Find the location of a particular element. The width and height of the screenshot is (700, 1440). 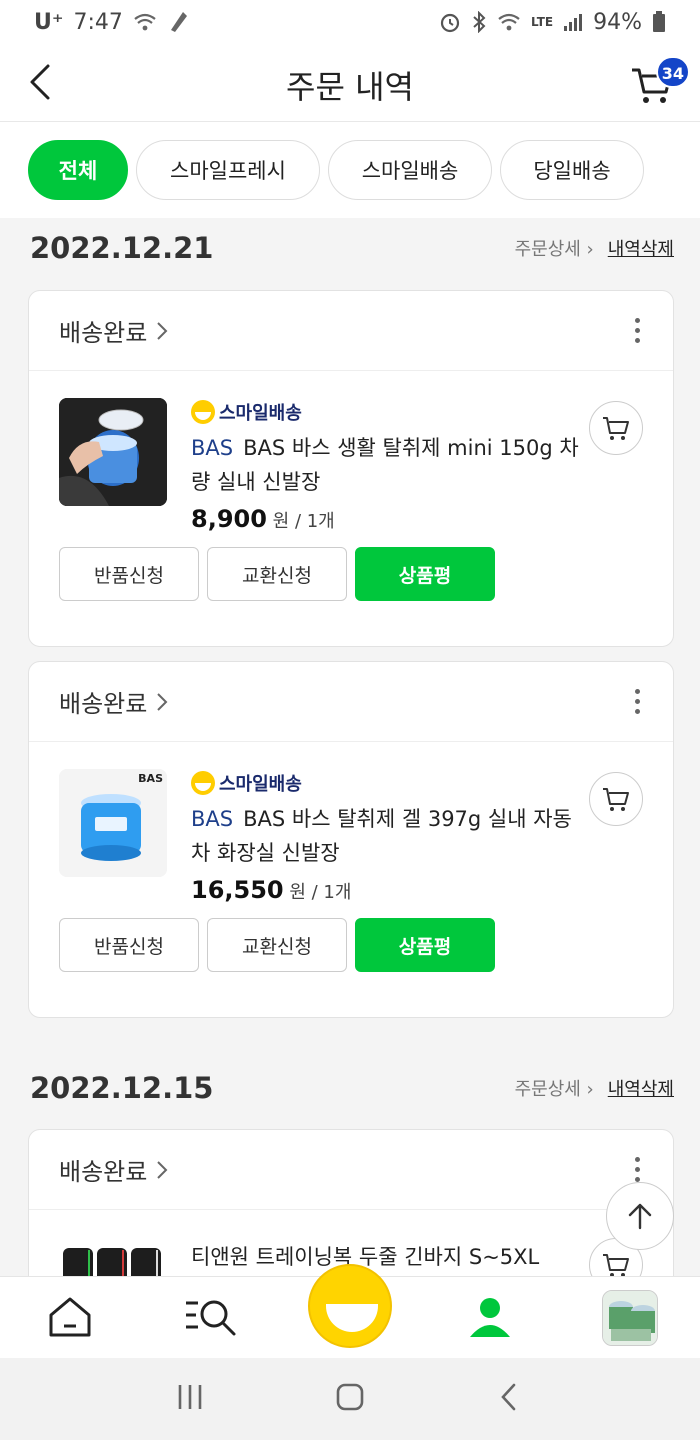

product-title: BAS 바스 생활 탈취제 mini 150g 차량 실내 신발장 is located at coordinates (385, 465).